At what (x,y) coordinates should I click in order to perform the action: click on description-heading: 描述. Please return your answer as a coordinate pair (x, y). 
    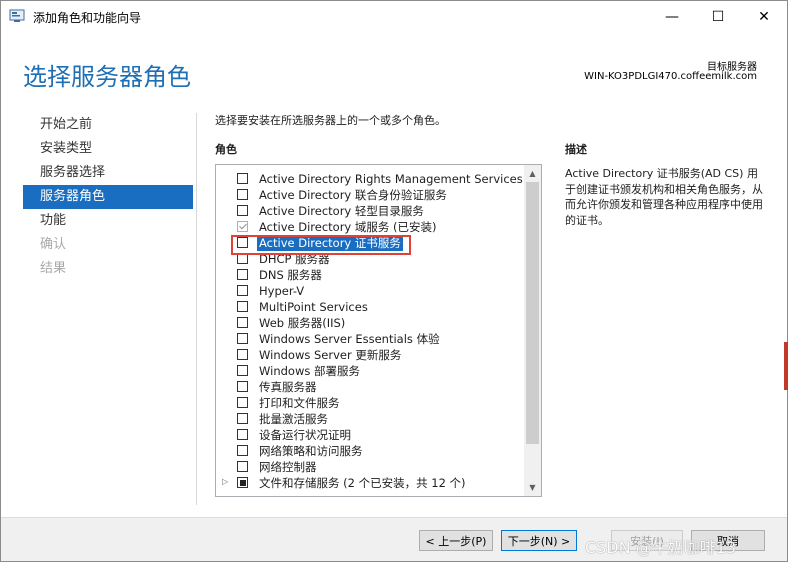
    Looking at the image, I should click on (576, 149).